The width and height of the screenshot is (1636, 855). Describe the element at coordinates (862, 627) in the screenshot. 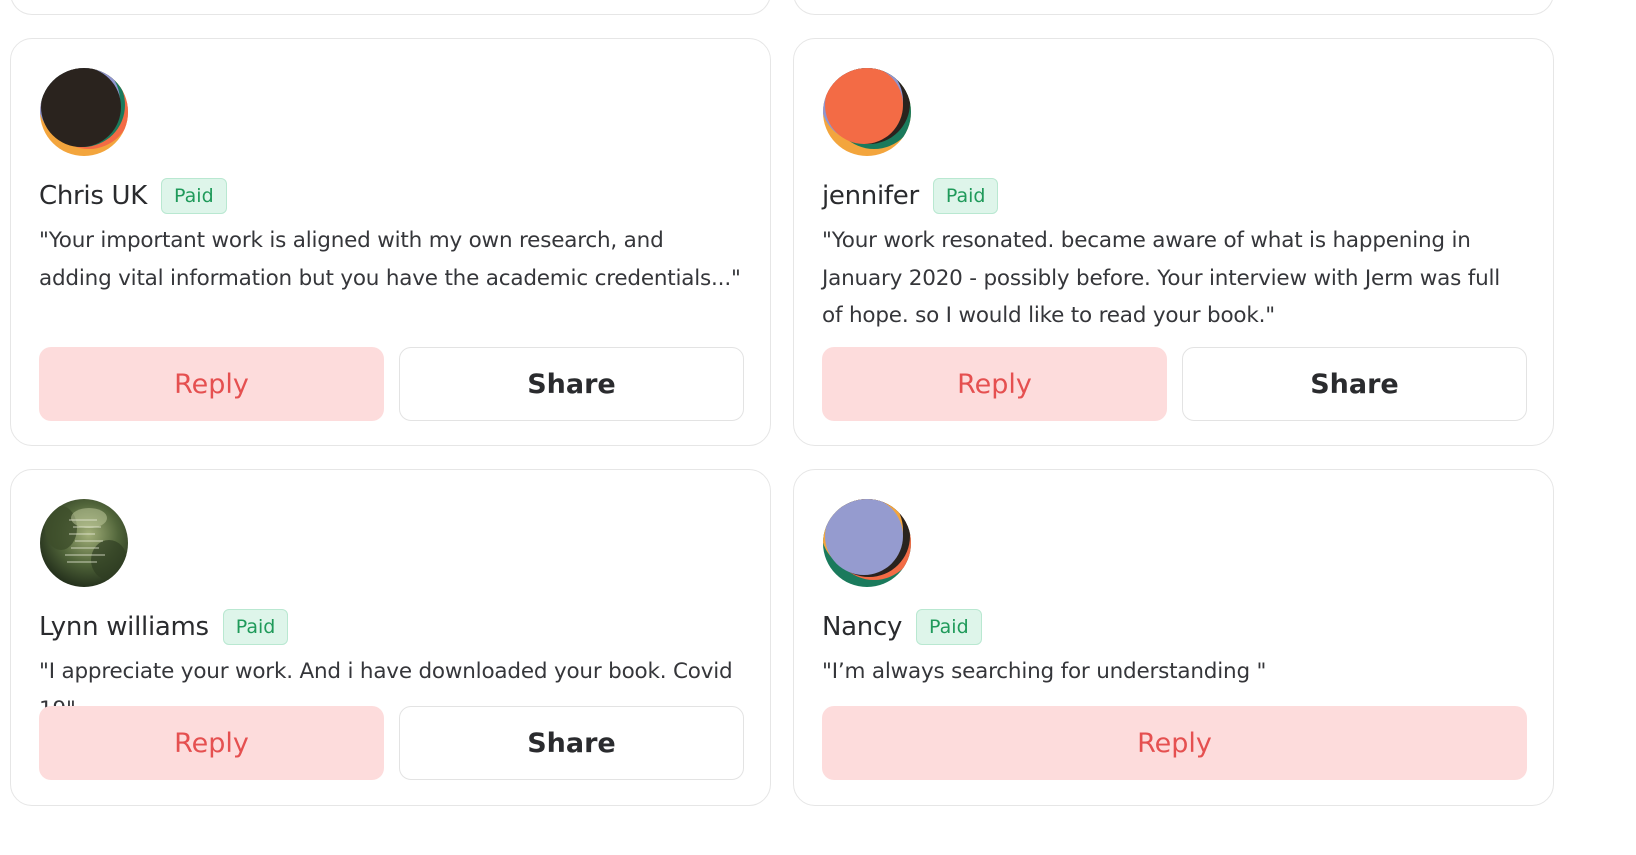

I see `author-name: Nancy` at that location.